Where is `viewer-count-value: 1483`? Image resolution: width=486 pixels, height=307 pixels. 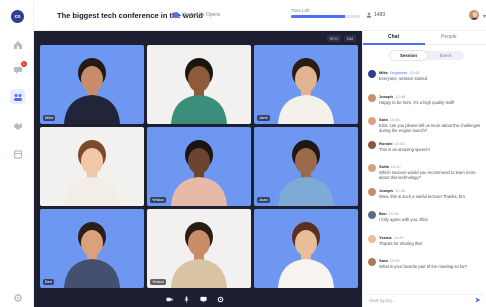
viewer-count-value: 1483 is located at coordinates (380, 15).